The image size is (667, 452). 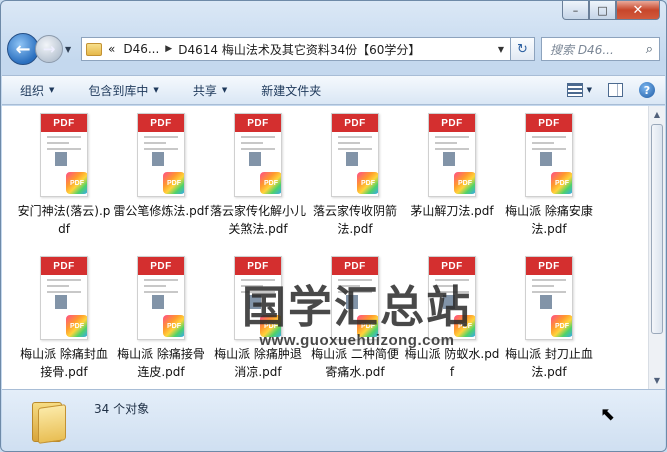 I want to click on file-item: PDF PDF 梅山派 除痛接骨连皮.pdf, so click(x=161, y=318).